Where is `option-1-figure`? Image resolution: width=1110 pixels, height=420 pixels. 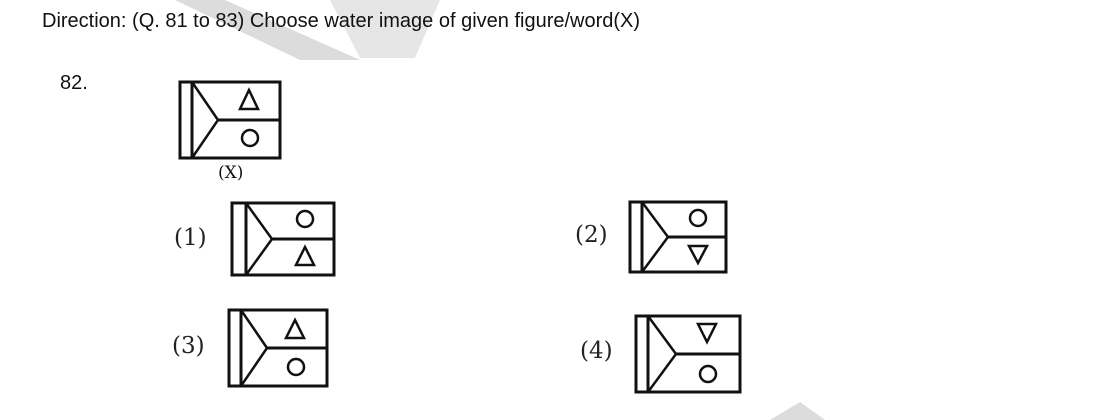 option-1-figure is located at coordinates (283, 239).